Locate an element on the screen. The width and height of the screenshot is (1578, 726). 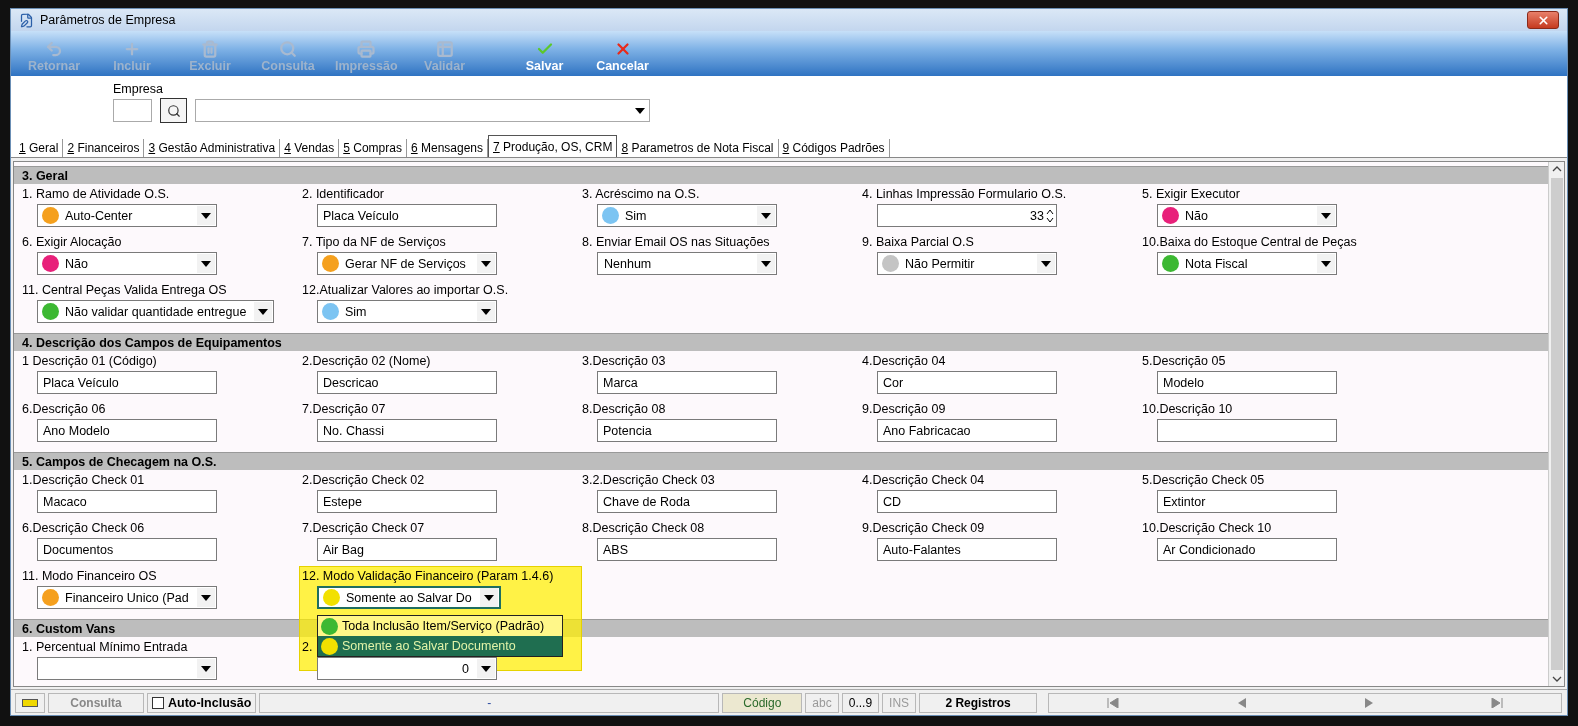
status-button is located at coordinates (30, 702).